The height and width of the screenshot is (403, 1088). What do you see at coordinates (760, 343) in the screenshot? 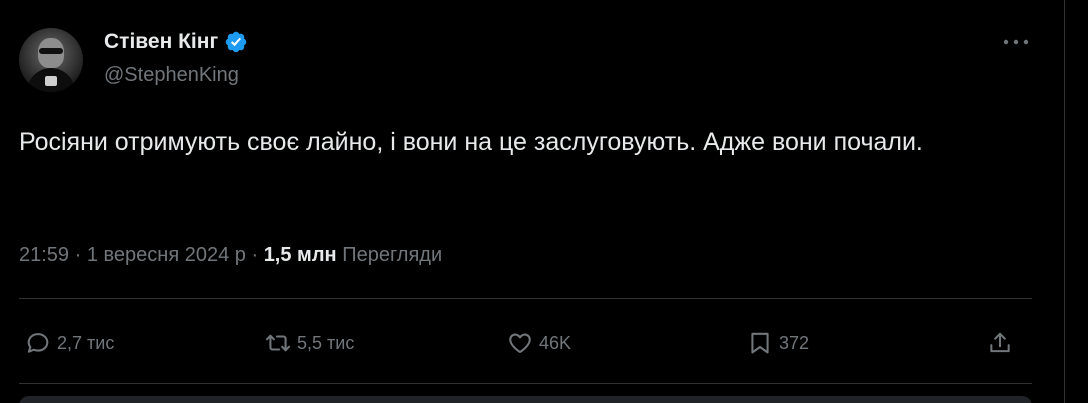
I see `bookmark-icon` at bounding box center [760, 343].